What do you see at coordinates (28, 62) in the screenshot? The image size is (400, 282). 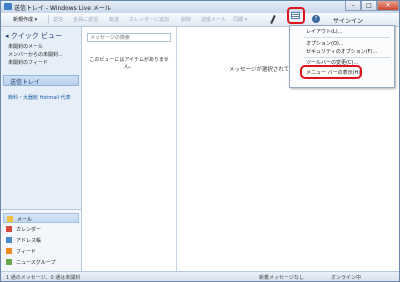 I see `quick-view-unread-feeds: 未開封のフィード` at bounding box center [28, 62].